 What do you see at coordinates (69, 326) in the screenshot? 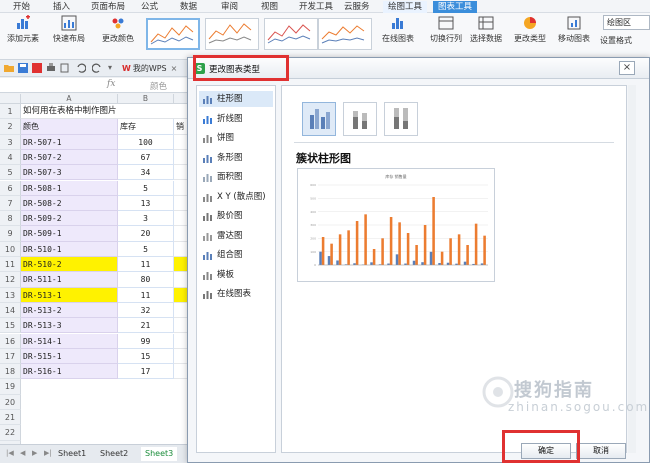
I see `cell-color: DR-513-3` at bounding box center [69, 326].